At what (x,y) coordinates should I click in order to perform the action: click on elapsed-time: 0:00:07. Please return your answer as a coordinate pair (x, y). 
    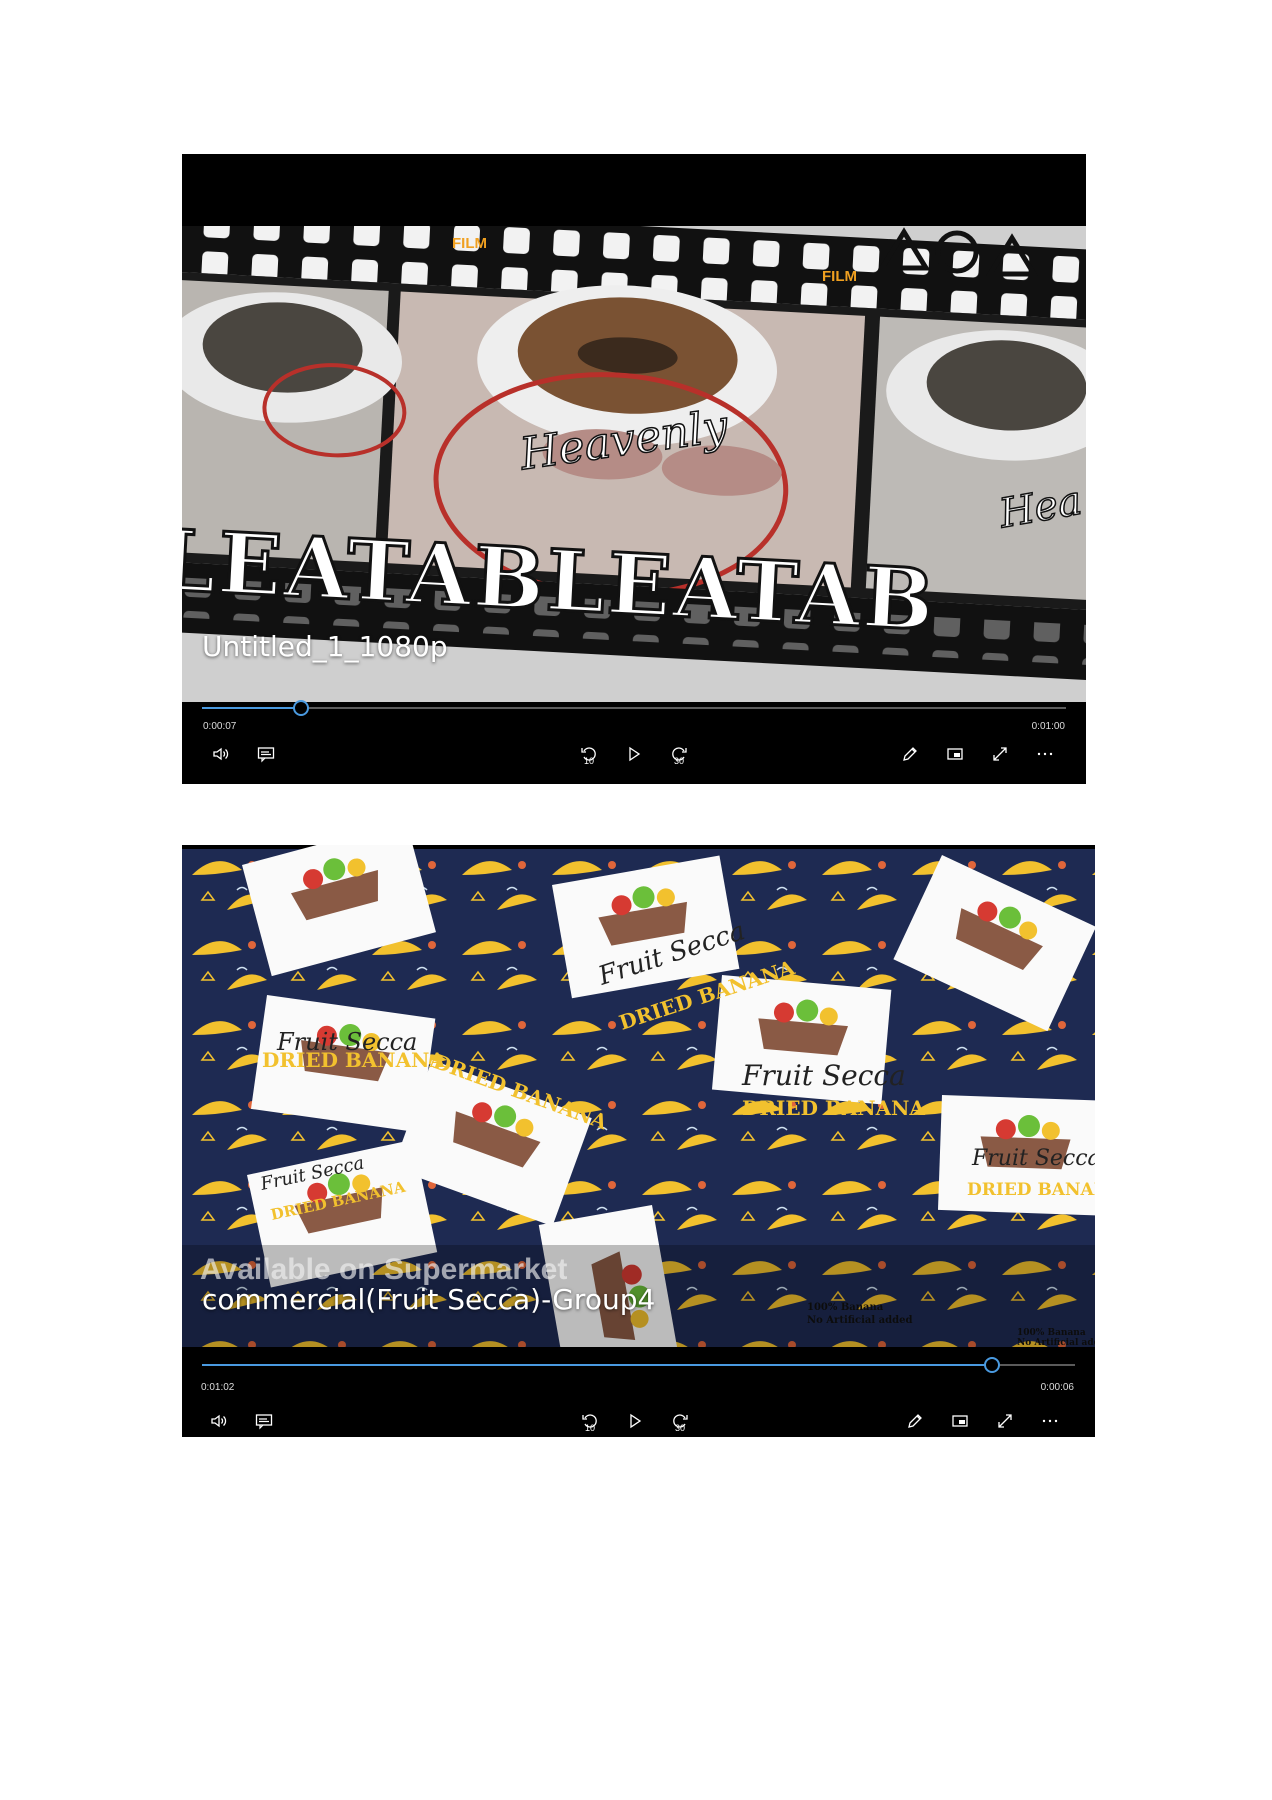
    Looking at the image, I should click on (220, 726).